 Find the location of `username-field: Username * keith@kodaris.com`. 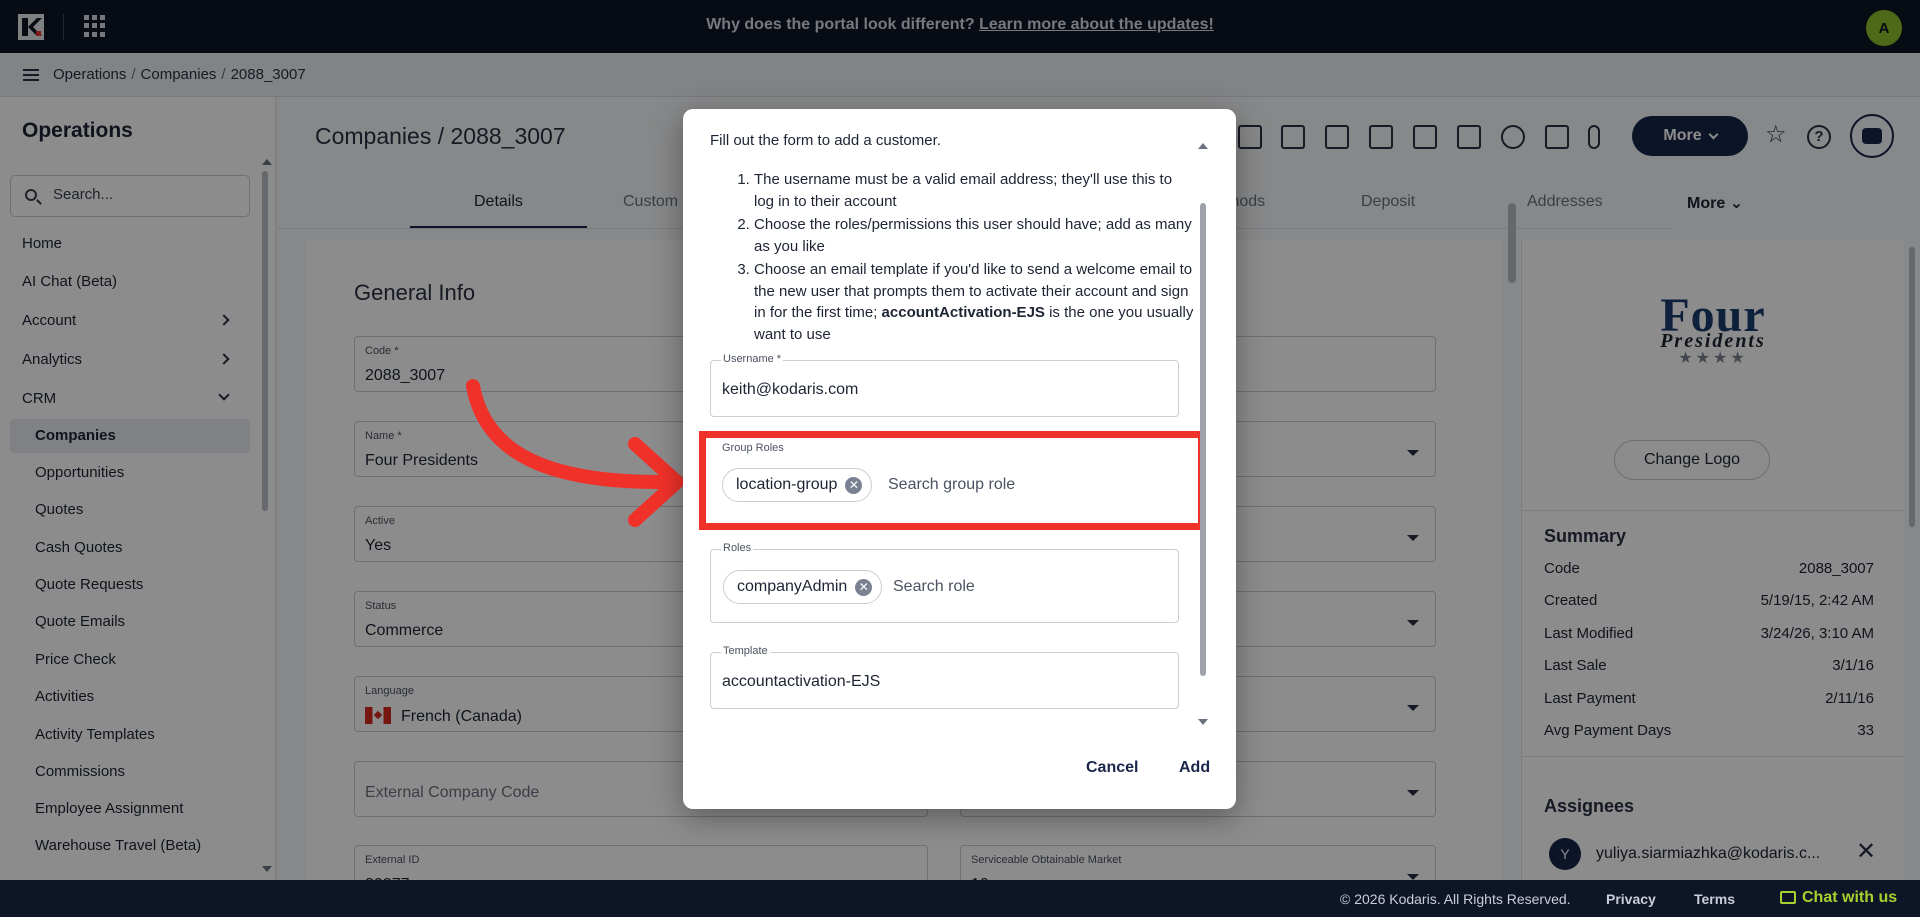

username-field: Username * keith@kodaris.com is located at coordinates (944, 385).